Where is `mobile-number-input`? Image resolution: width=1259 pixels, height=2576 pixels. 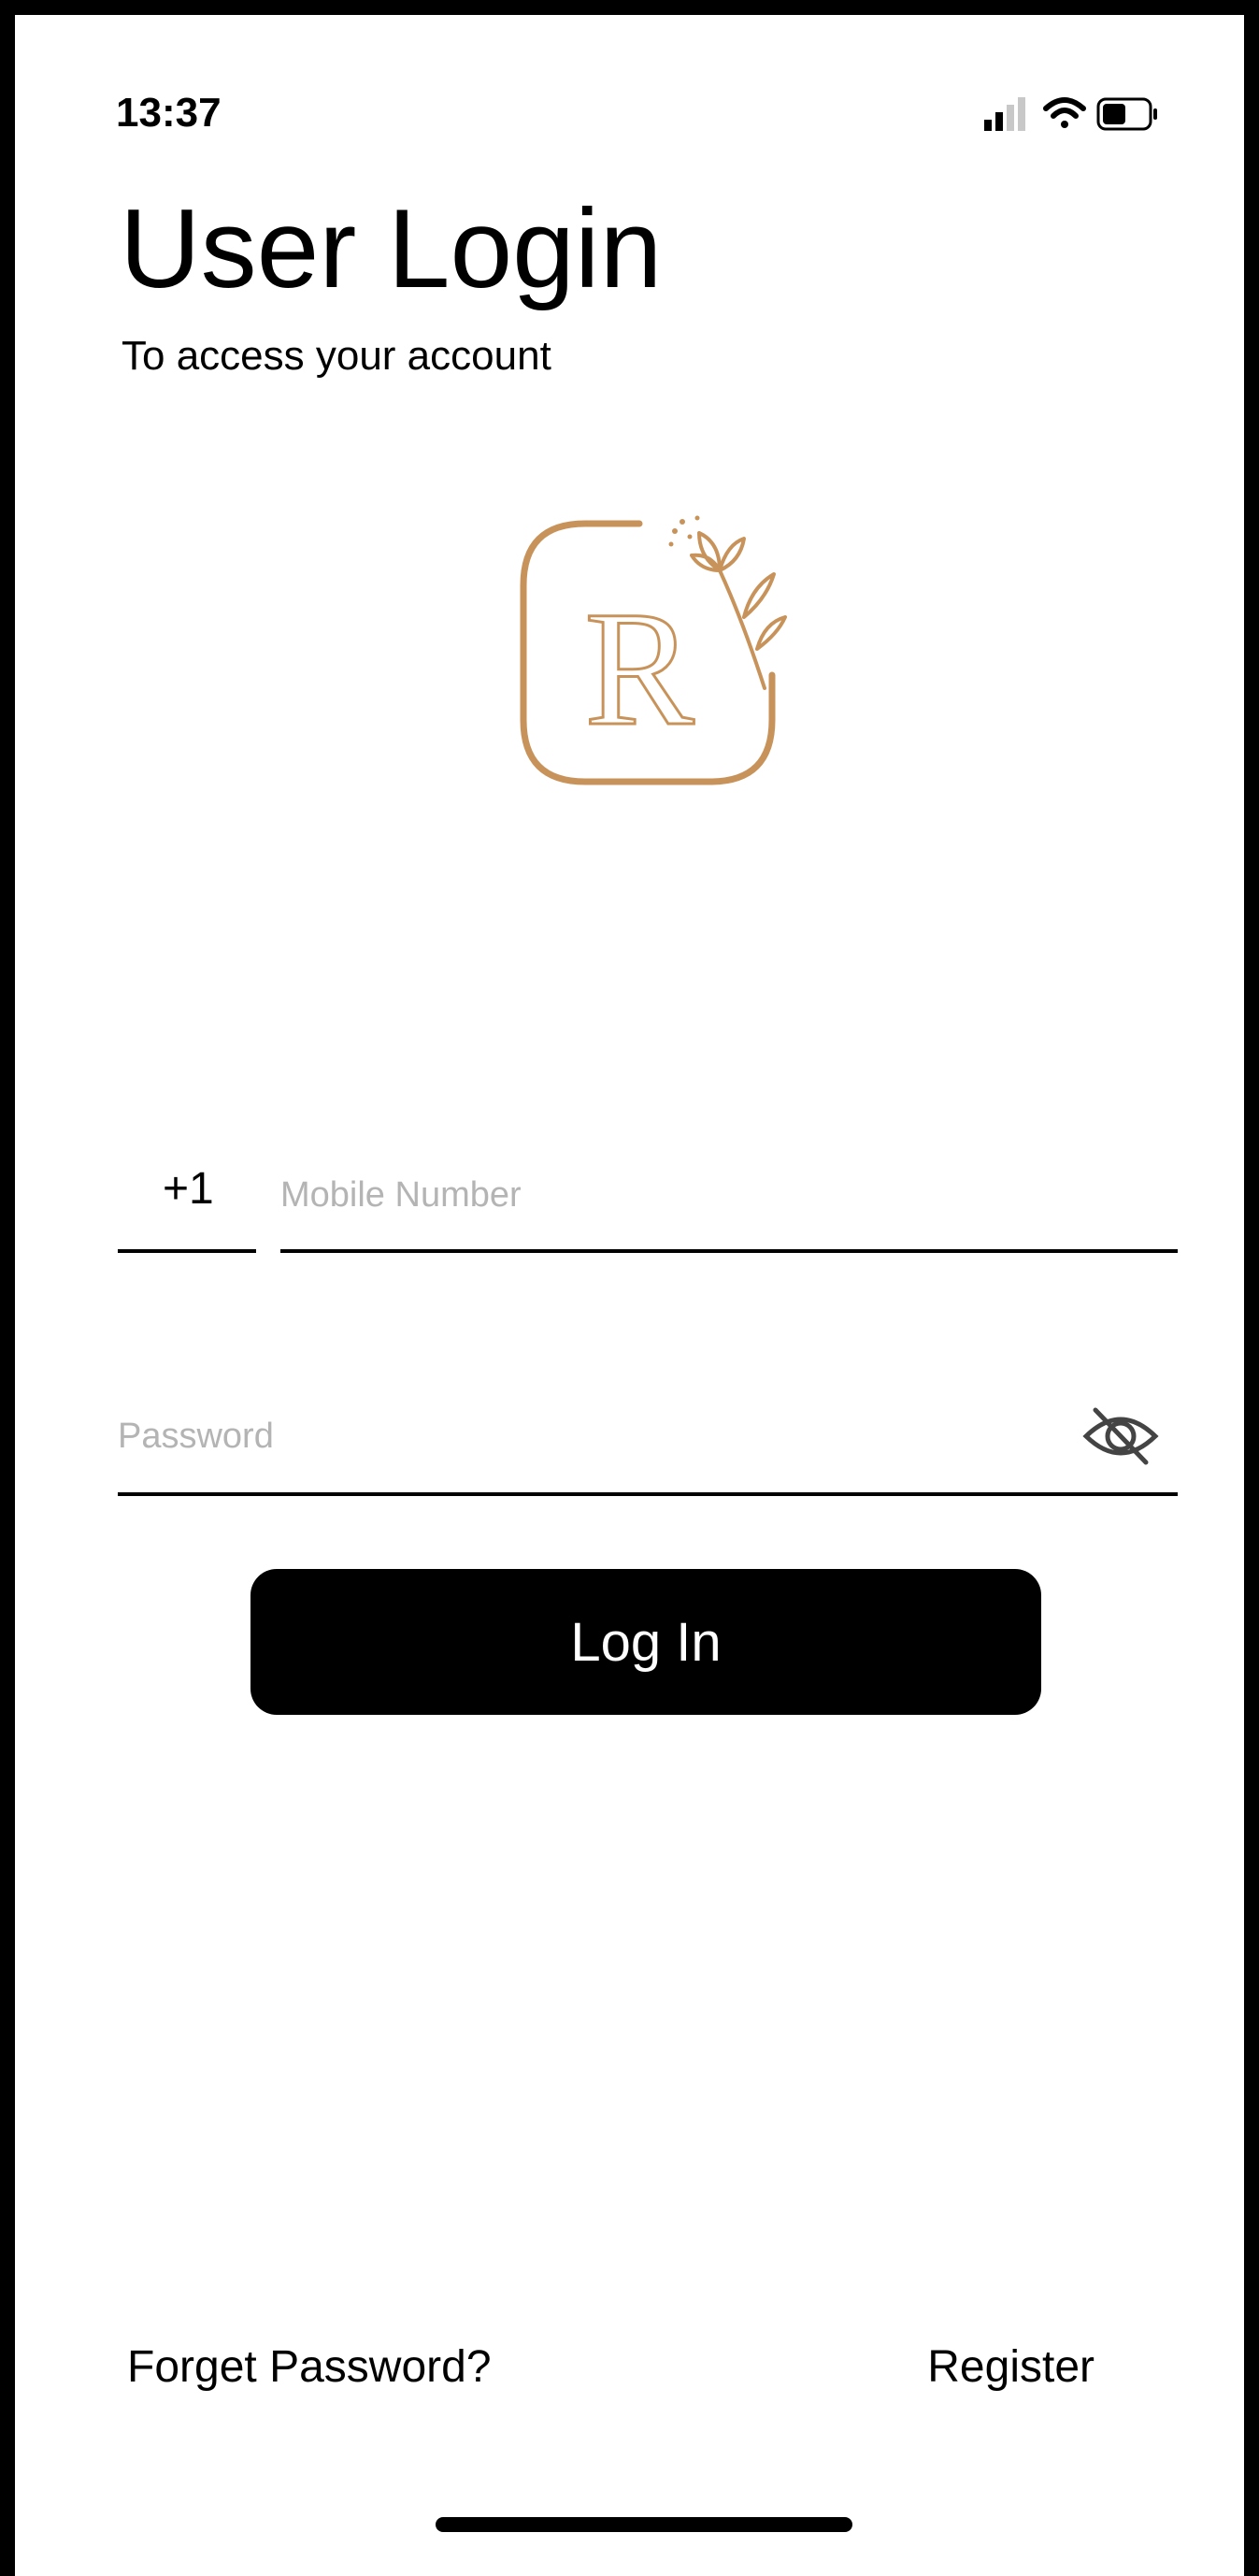
mobile-number-input is located at coordinates (729, 1195).